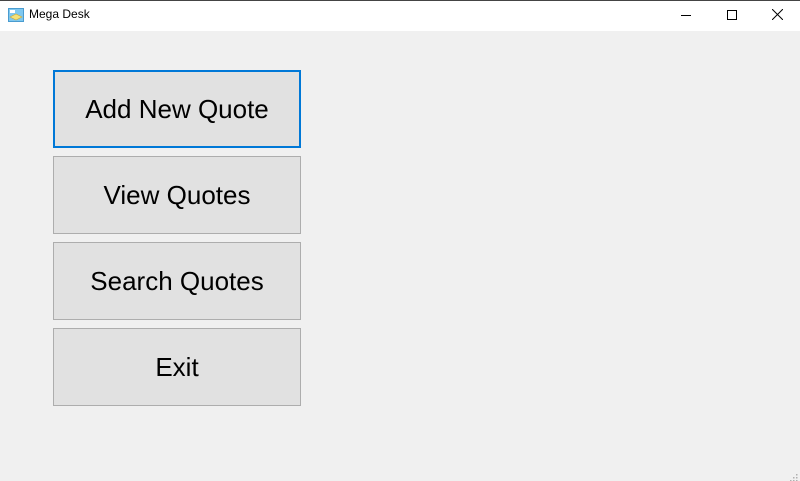 The image size is (800, 481). Describe the element at coordinates (177, 195) in the screenshot. I see `view-quotes-button: View Quotes` at that location.